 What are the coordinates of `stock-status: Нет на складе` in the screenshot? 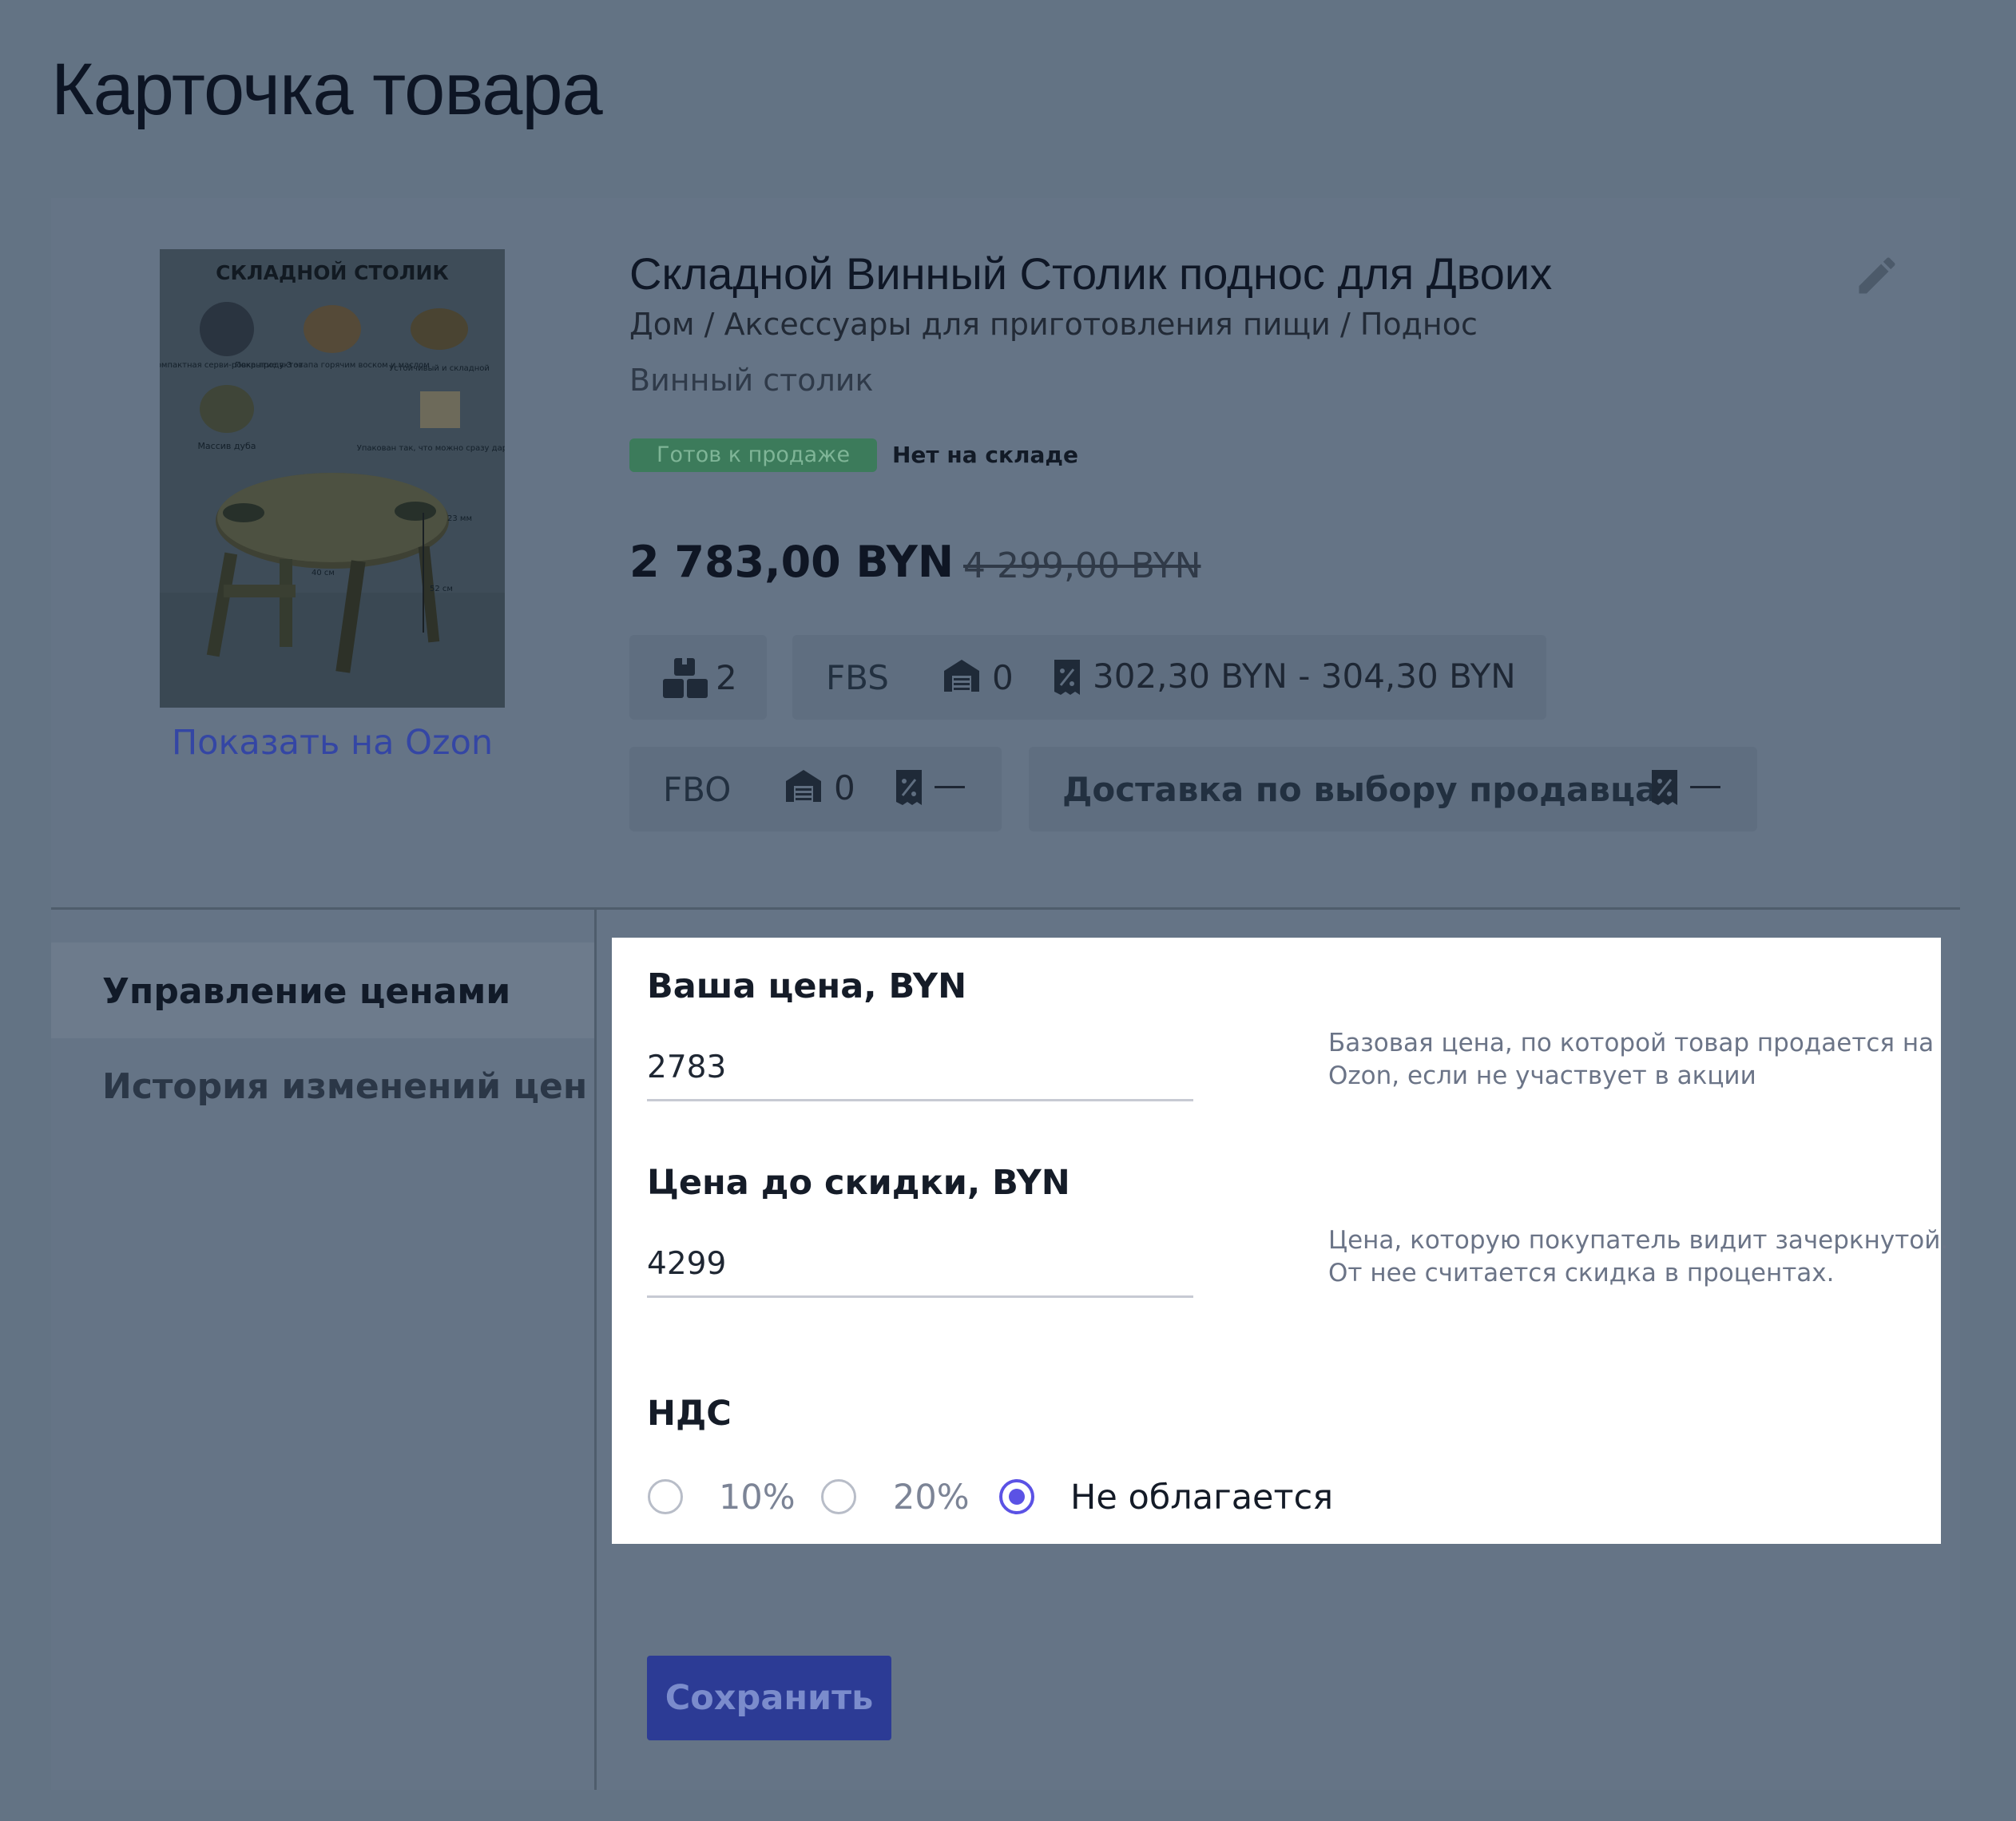 It's located at (985, 455).